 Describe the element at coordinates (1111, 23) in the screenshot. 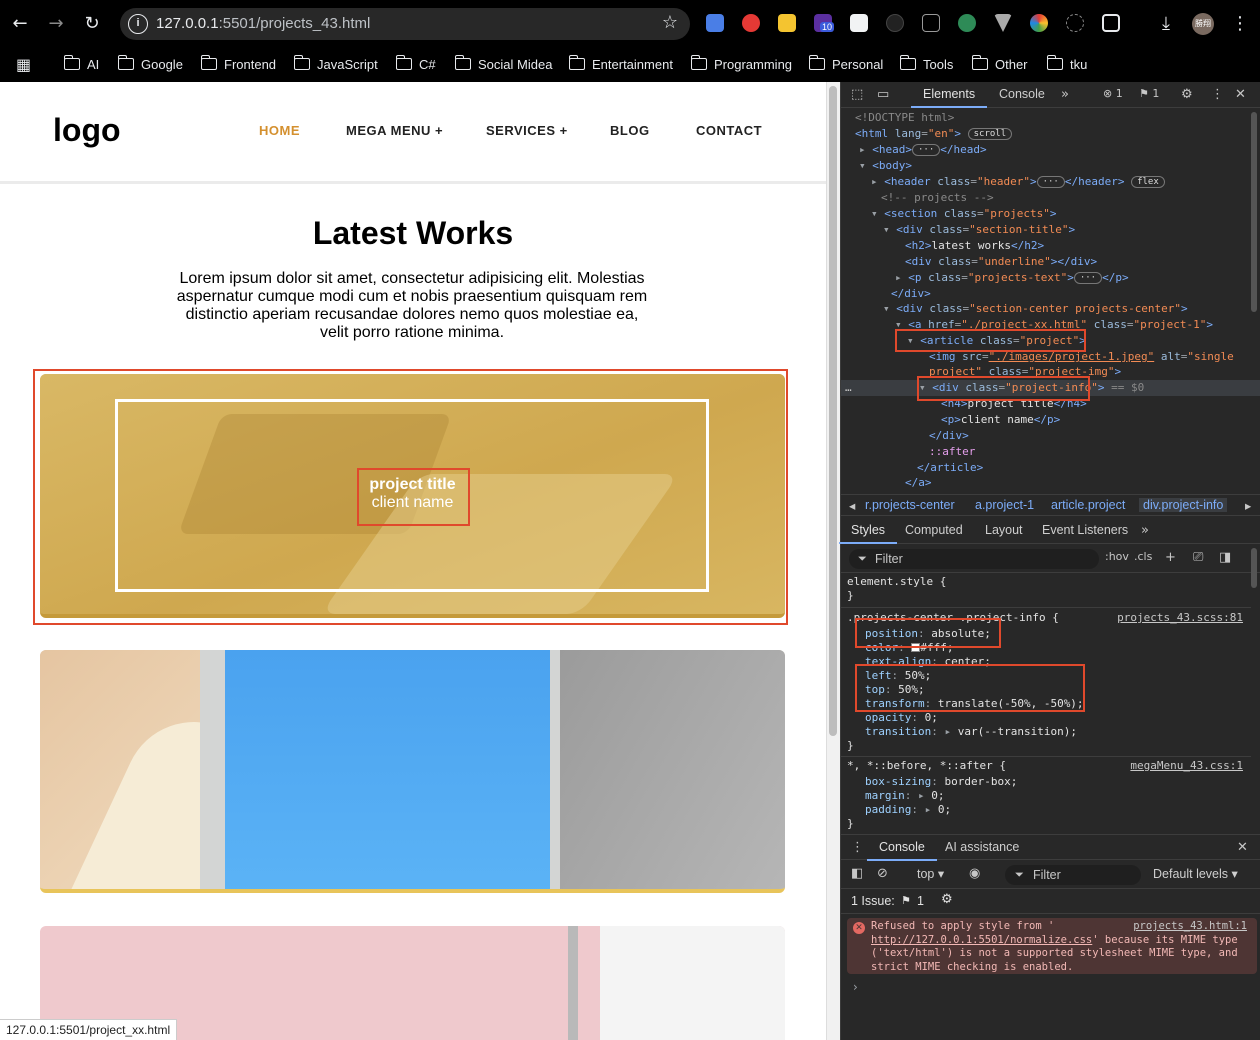

I see `extensions-puzzle-icon` at that location.